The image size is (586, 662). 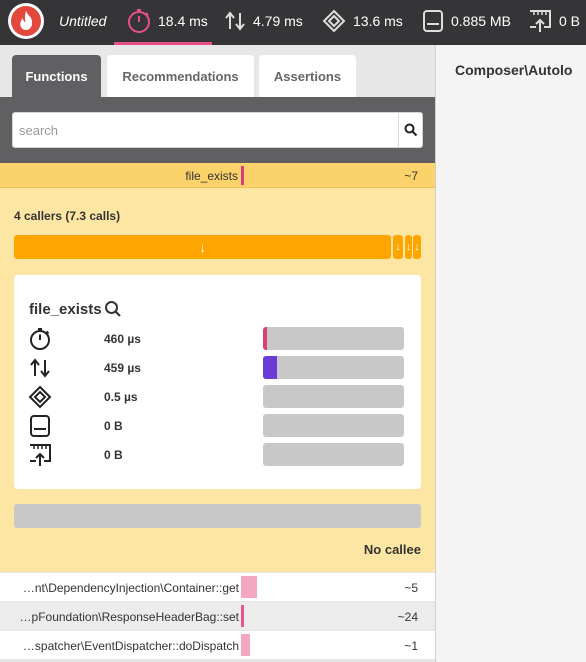 What do you see at coordinates (217, 516) in the screenshot?
I see `callees-bar` at bounding box center [217, 516].